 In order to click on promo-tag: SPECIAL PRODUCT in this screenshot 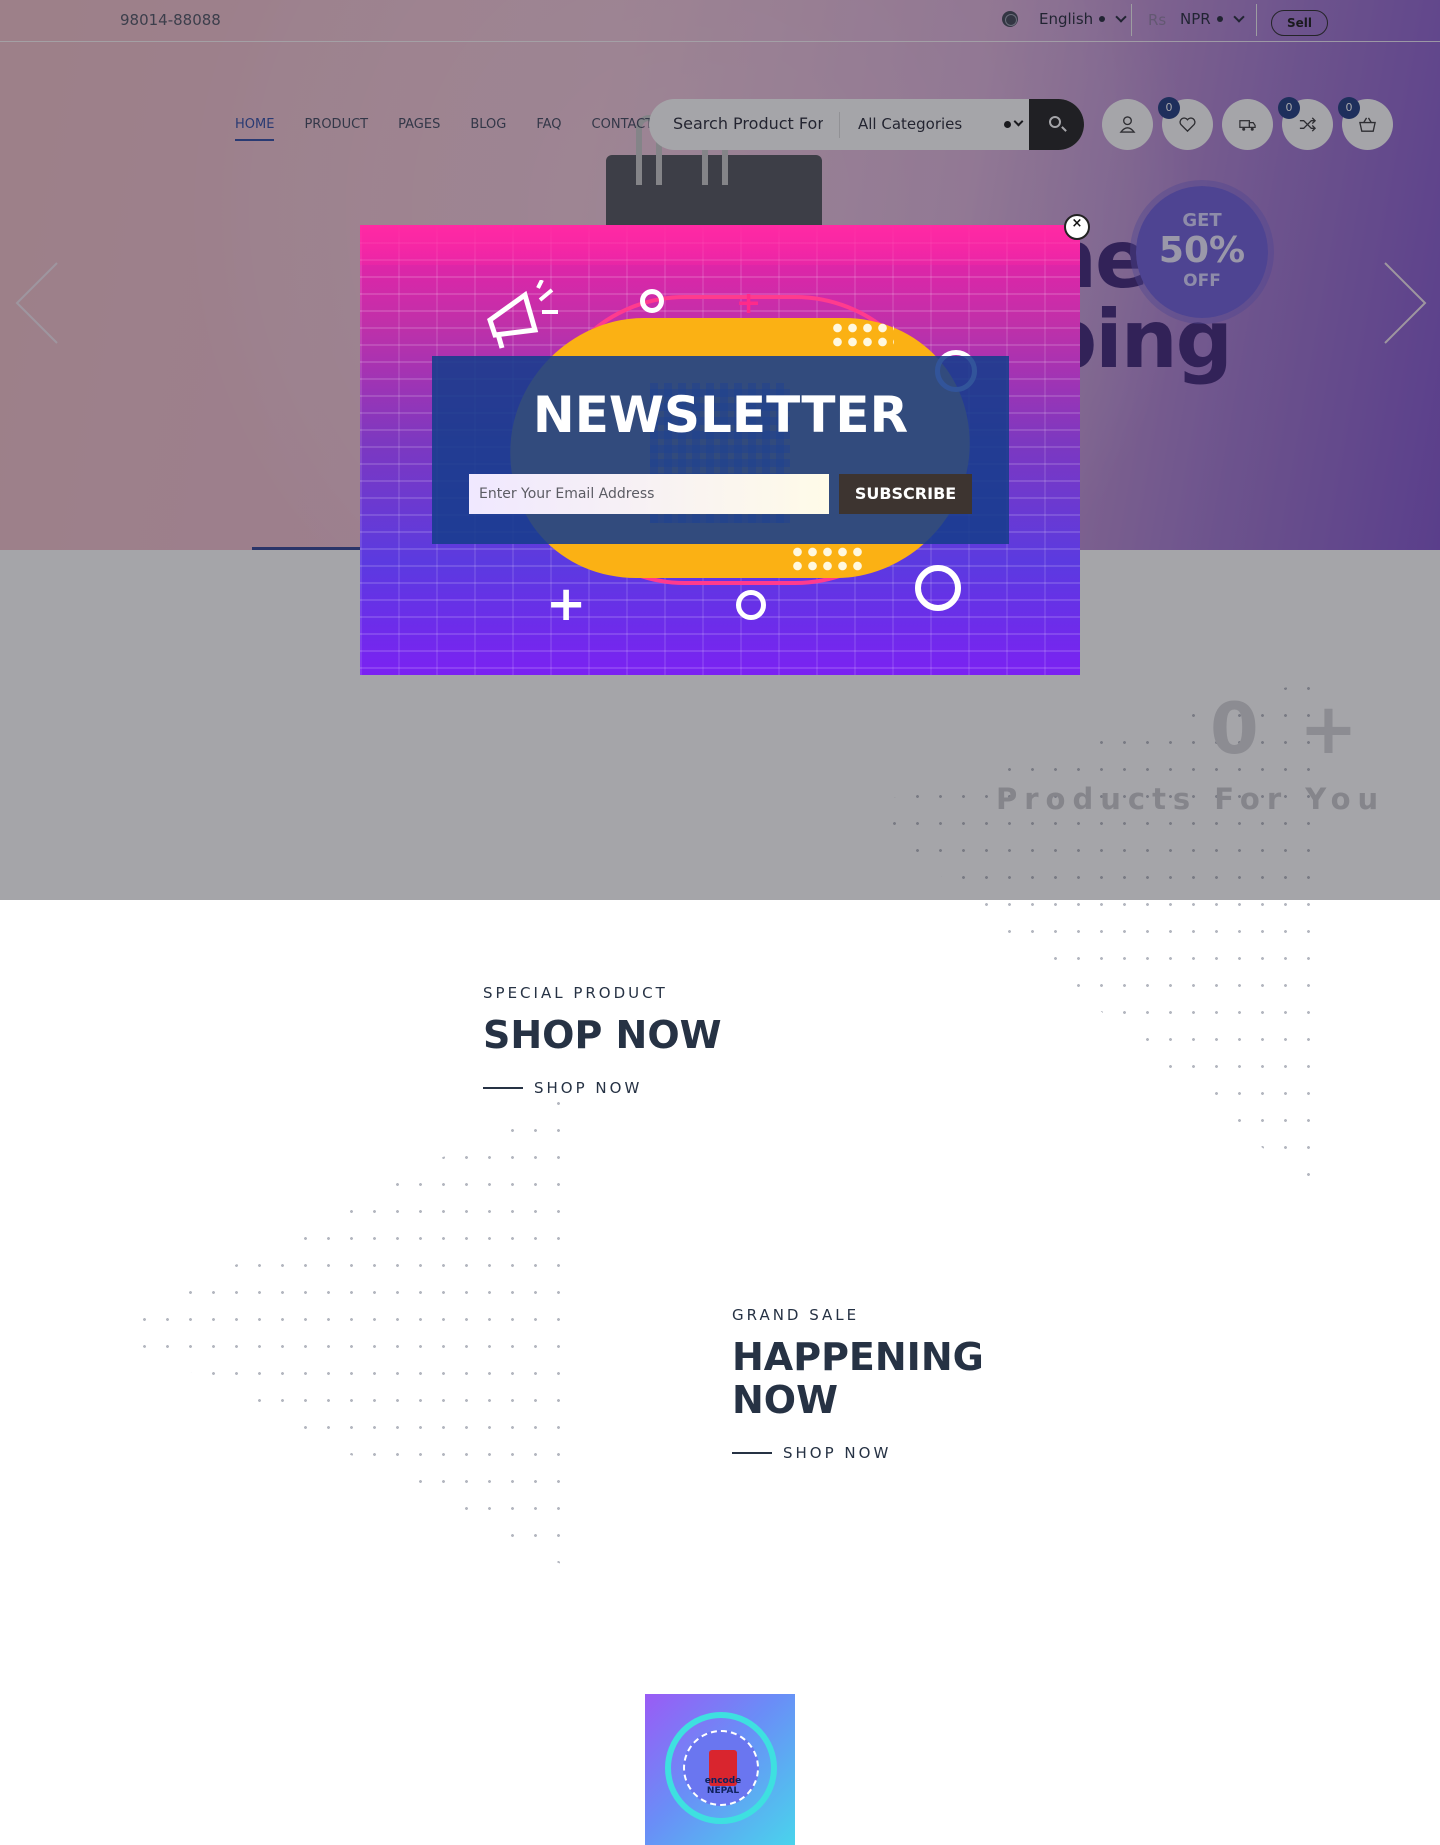, I will do `click(575, 993)`.